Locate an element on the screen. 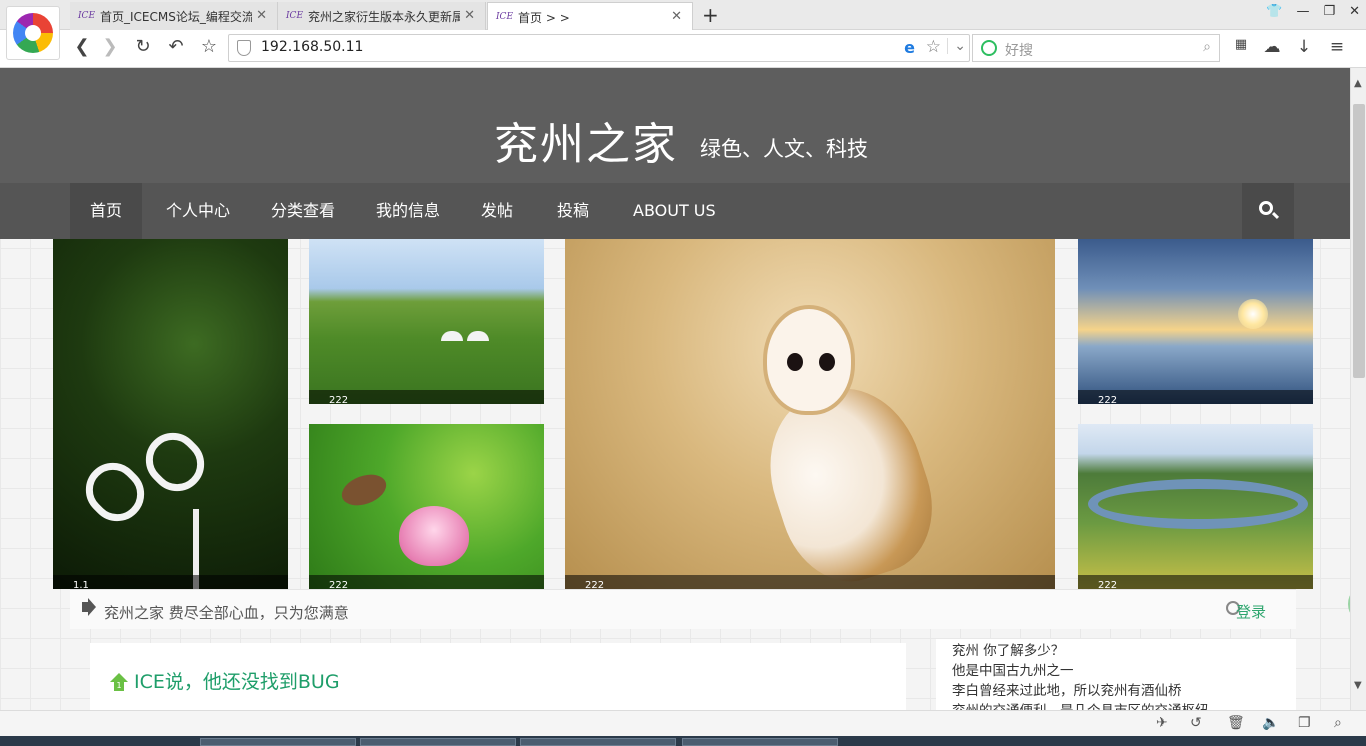  yurt-shape is located at coordinates (452, 336).